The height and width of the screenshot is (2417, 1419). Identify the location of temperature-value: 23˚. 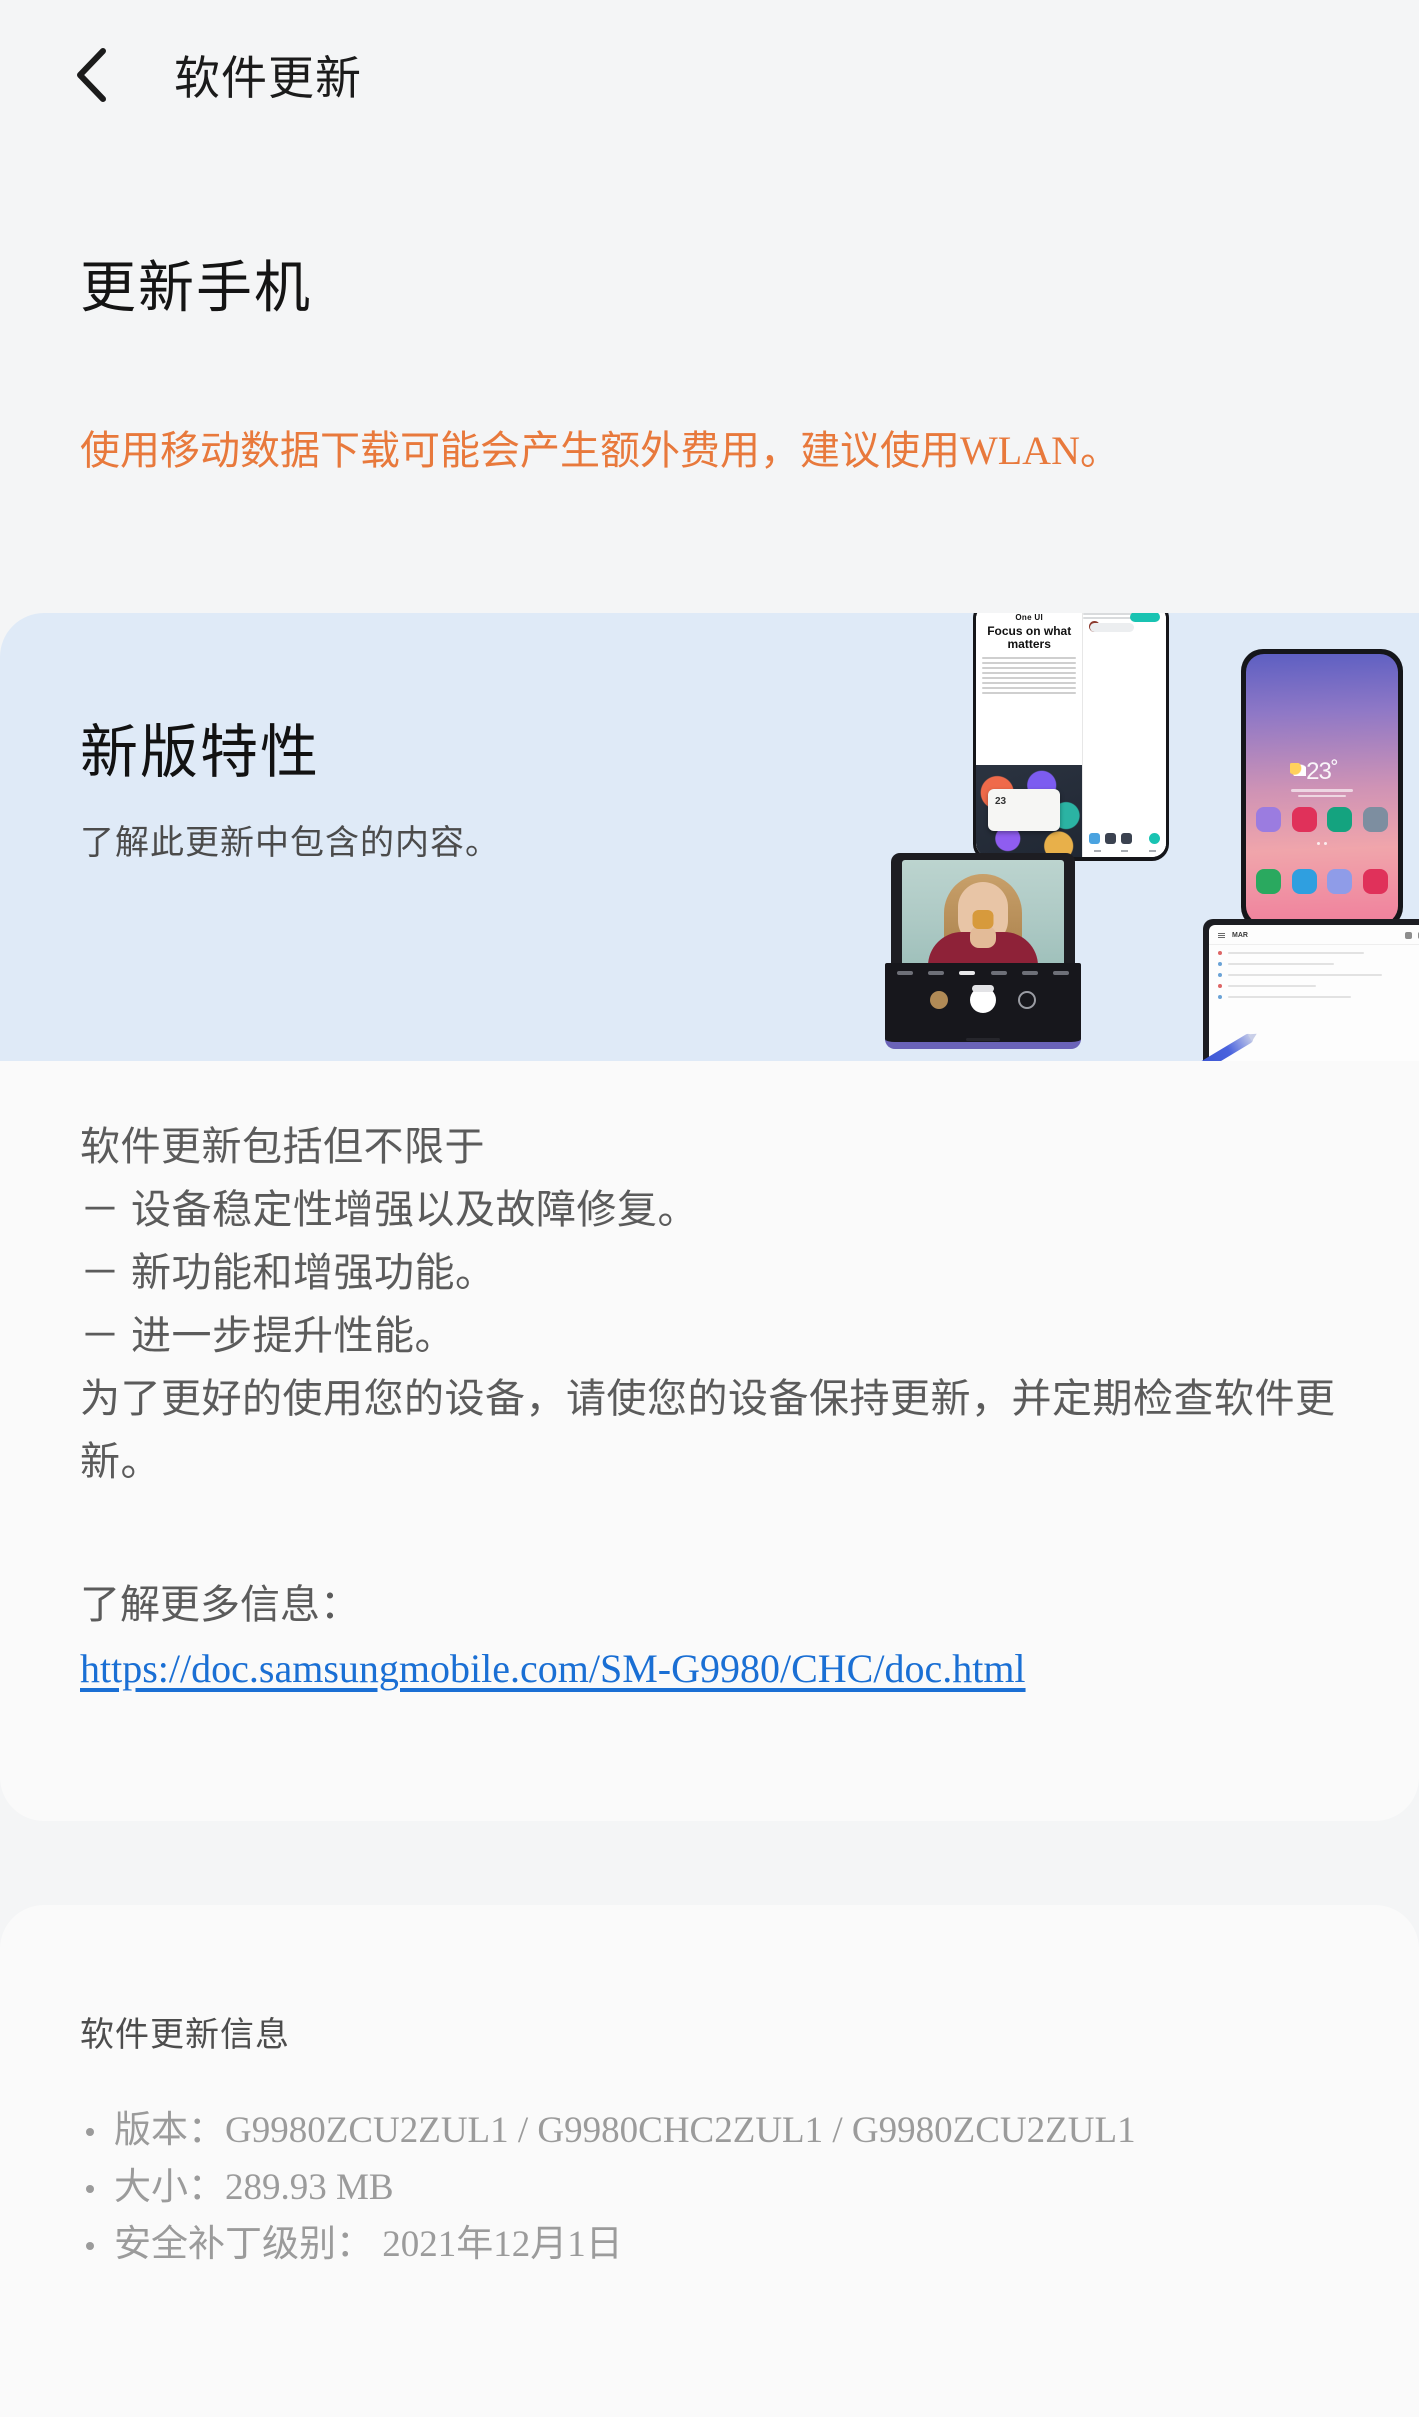
(1322, 771).